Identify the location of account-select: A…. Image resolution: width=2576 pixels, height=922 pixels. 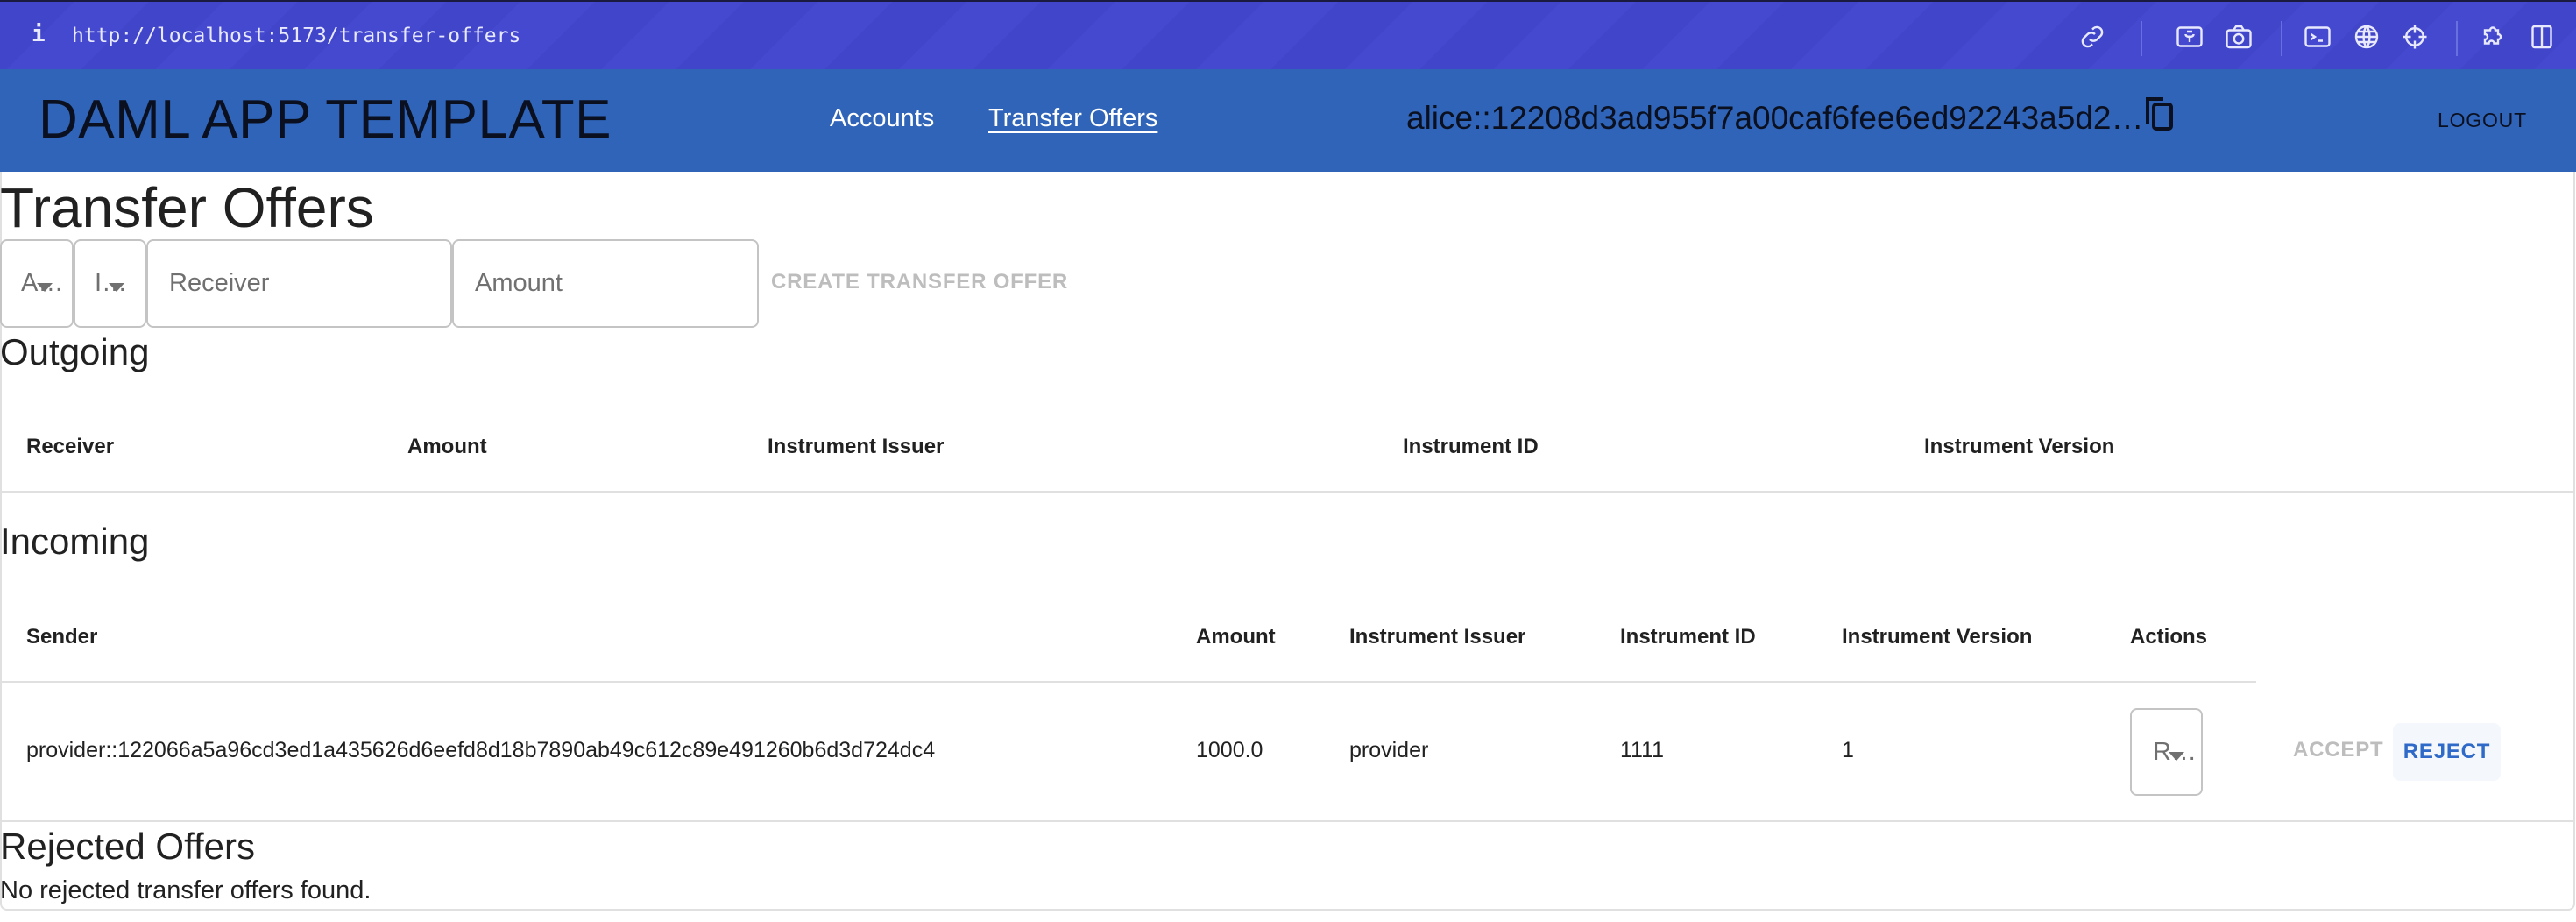
(37, 283).